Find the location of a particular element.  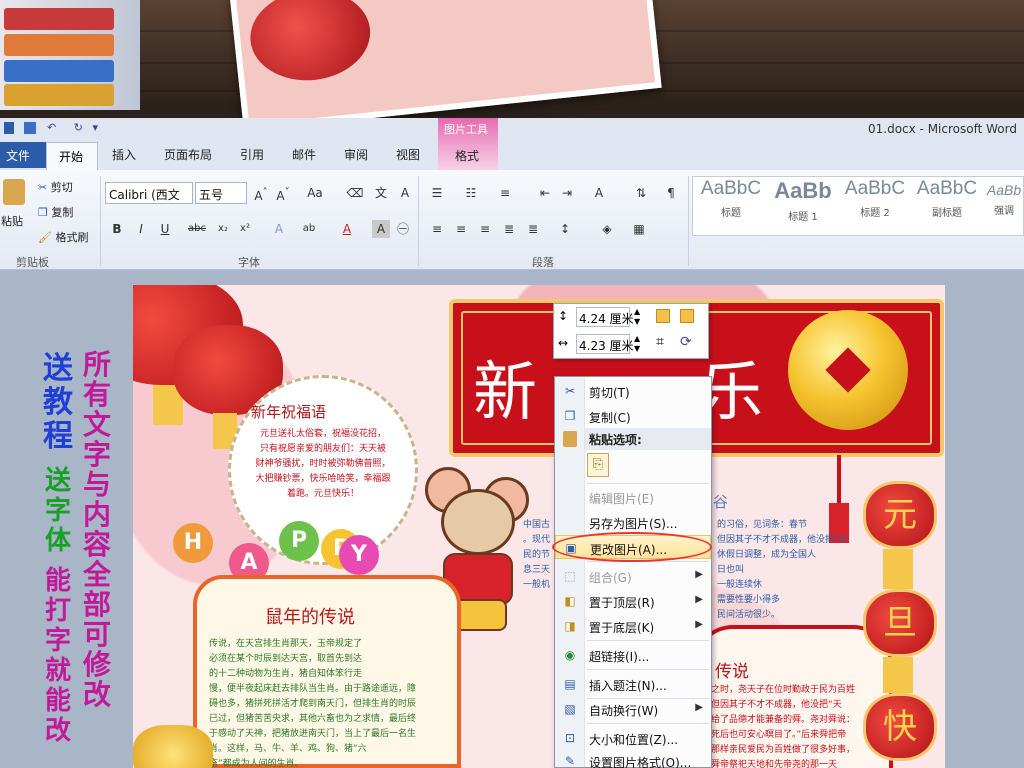

change-case-button: Aa is located at coordinates (315, 193).